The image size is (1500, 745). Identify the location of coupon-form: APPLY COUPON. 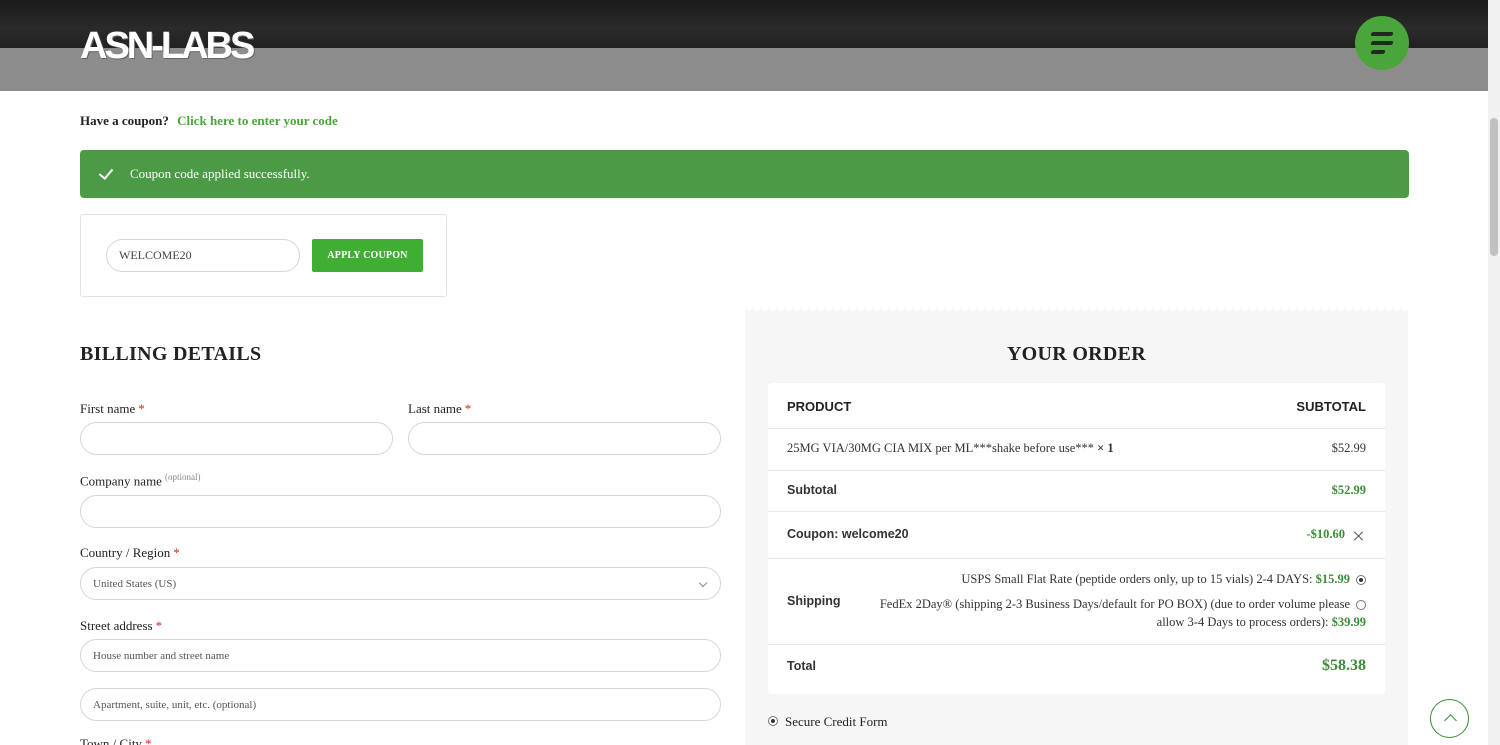
(263, 255).